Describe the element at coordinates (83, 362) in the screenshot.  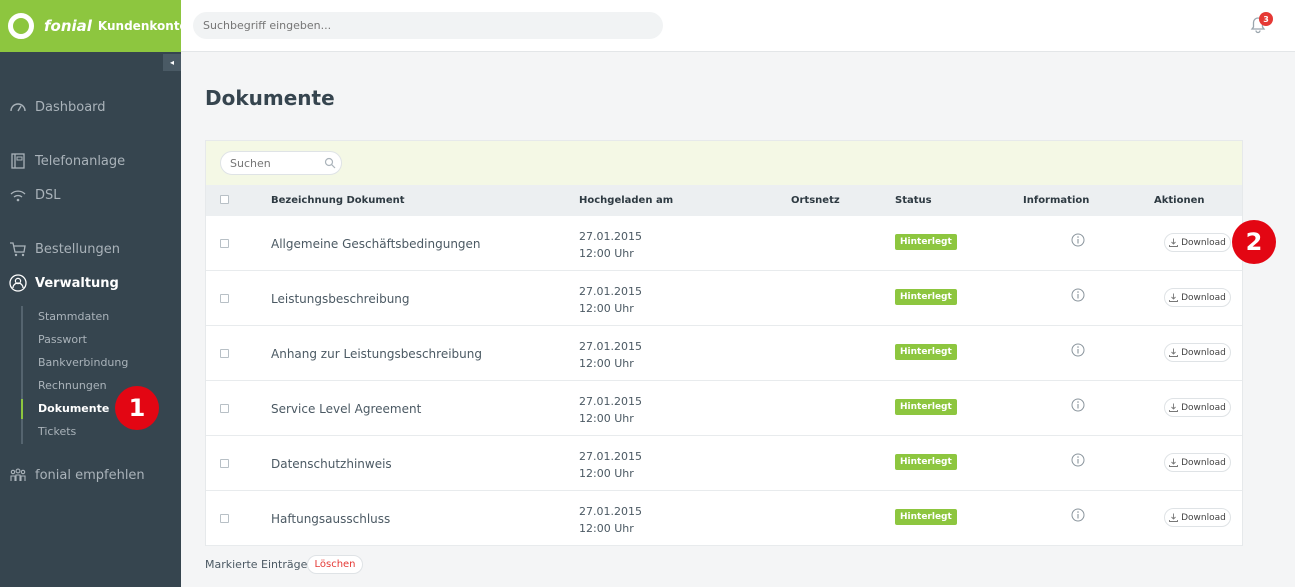
I see `sidebar-subitem-bankverbindung: Bankverbindung` at that location.